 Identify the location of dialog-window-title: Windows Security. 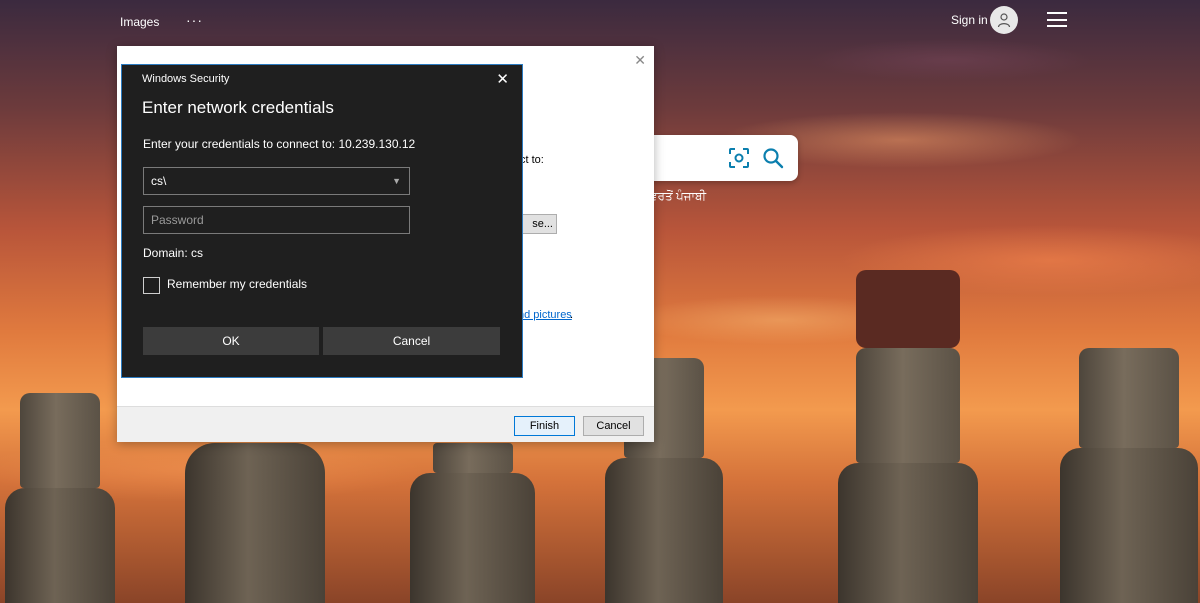
(186, 79).